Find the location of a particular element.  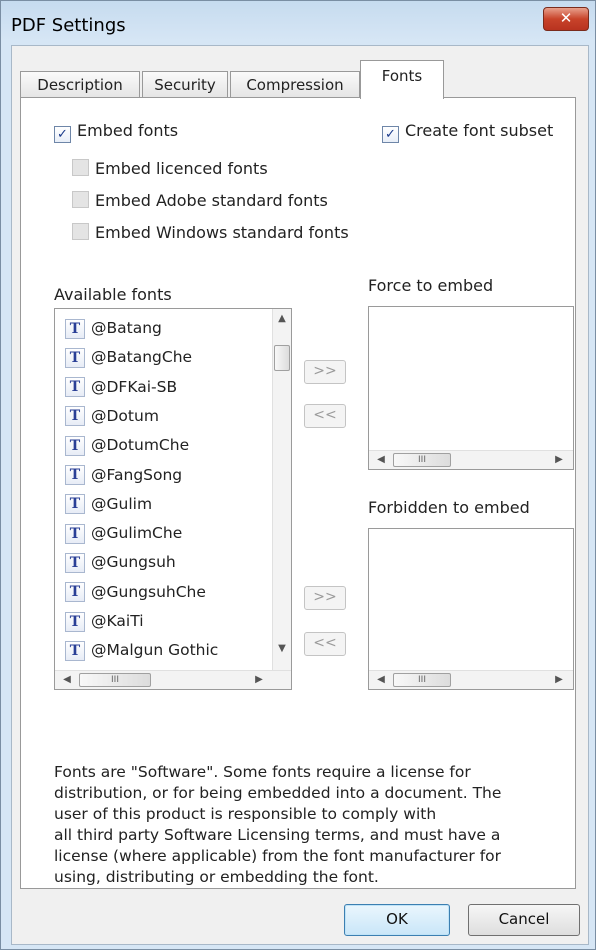

font-name: @FangSong is located at coordinates (137, 474).